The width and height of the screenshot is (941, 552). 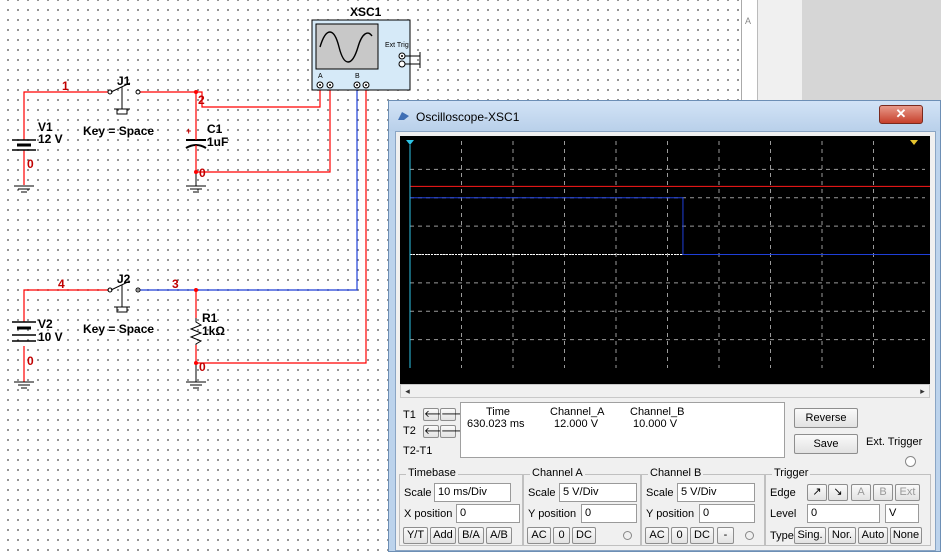 What do you see at coordinates (716, 492) in the screenshot?
I see `channel-b-scale-field: 5 V/Div` at bounding box center [716, 492].